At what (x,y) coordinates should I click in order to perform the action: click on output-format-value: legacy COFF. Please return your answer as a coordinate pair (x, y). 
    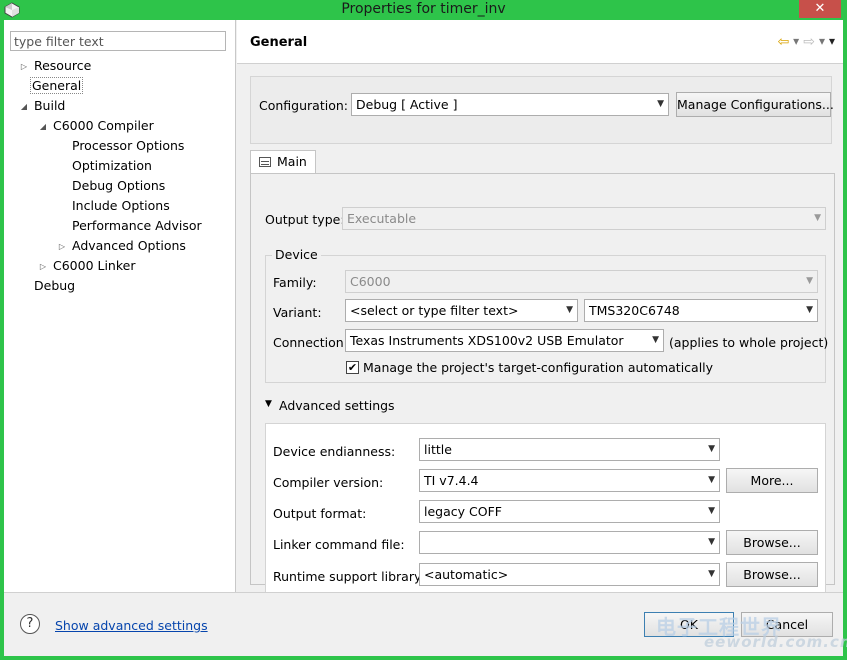
    Looking at the image, I should click on (463, 511).